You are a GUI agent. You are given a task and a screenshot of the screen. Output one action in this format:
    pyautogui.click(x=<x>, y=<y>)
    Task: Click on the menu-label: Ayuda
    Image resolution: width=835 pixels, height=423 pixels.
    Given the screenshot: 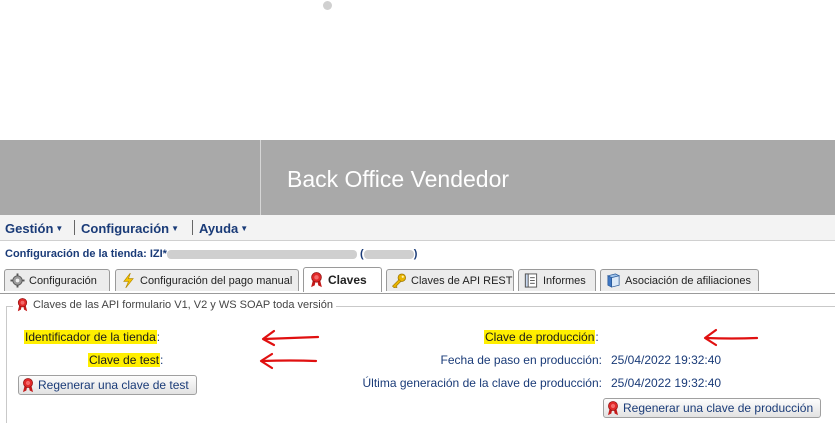 What is the action you would take?
    pyautogui.click(x=219, y=228)
    